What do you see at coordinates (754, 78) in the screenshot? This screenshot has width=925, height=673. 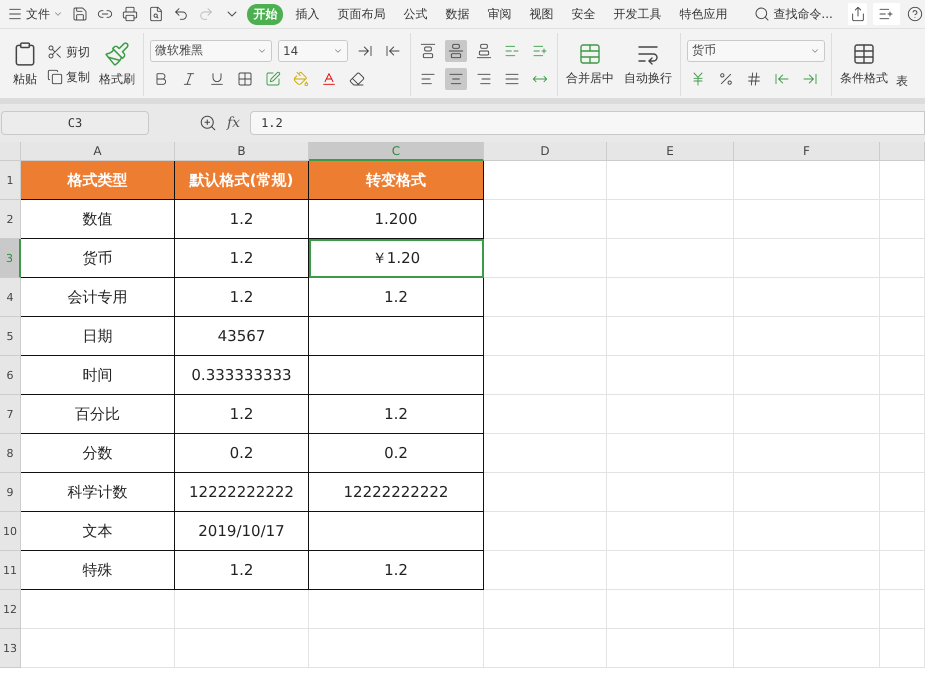 I see `hash-icon` at bounding box center [754, 78].